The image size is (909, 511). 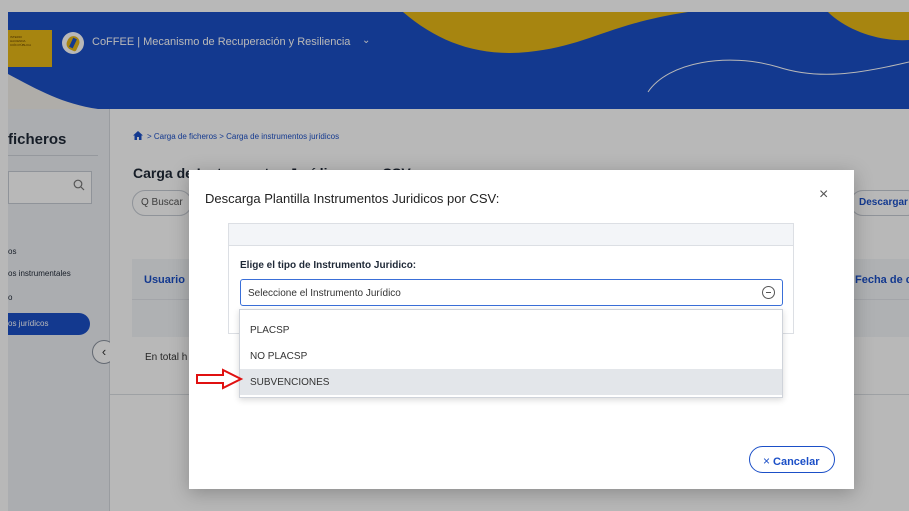 I want to click on cancel-button: × Cancelar, so click(x=792, y=459).